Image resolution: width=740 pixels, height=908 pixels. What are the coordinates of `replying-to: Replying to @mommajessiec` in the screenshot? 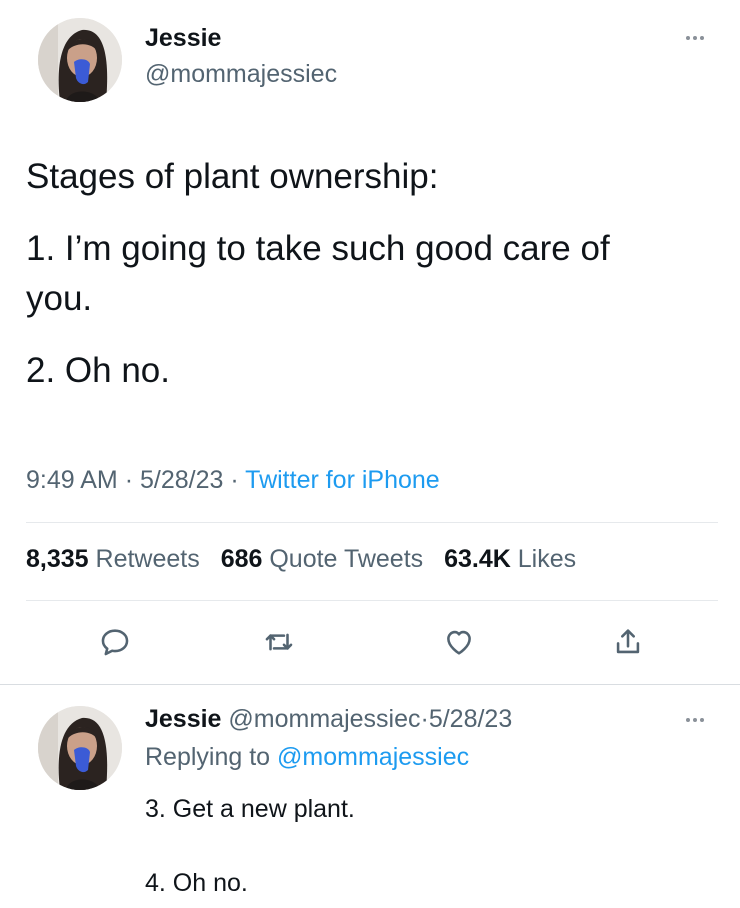 It's located at (307, 757).